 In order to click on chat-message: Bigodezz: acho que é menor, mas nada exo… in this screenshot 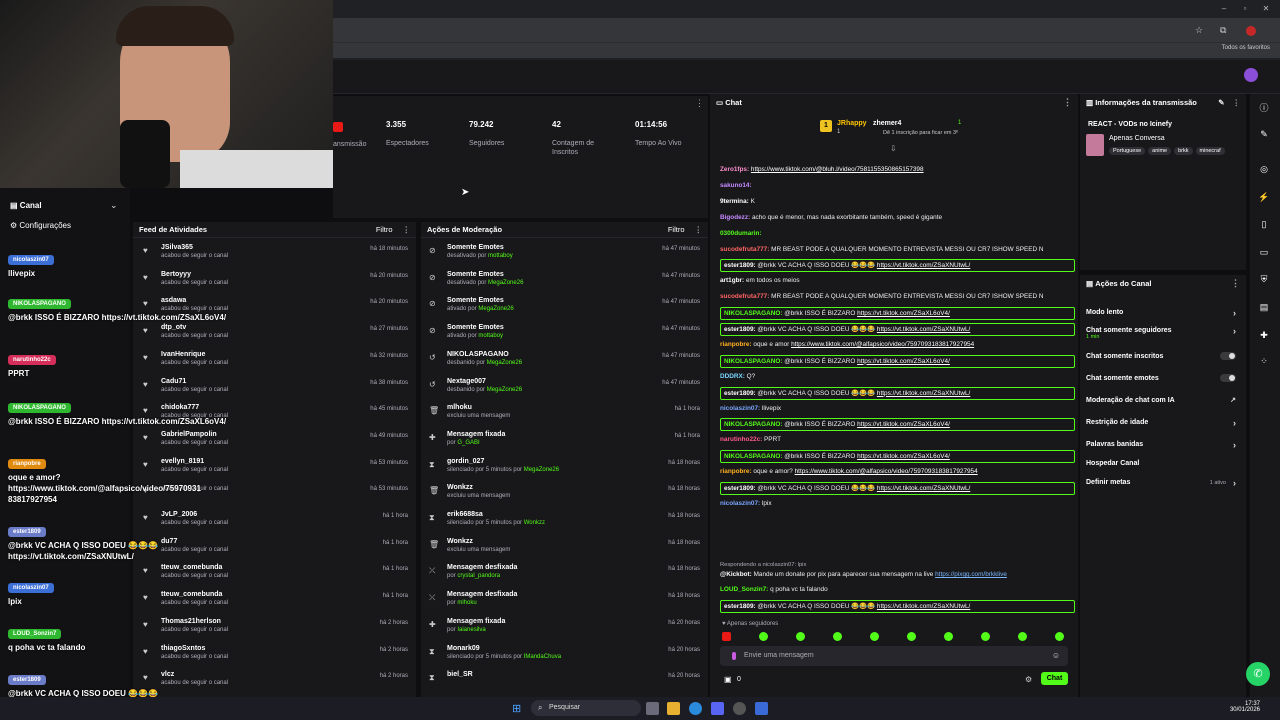, I will do `click(897, 218)`.